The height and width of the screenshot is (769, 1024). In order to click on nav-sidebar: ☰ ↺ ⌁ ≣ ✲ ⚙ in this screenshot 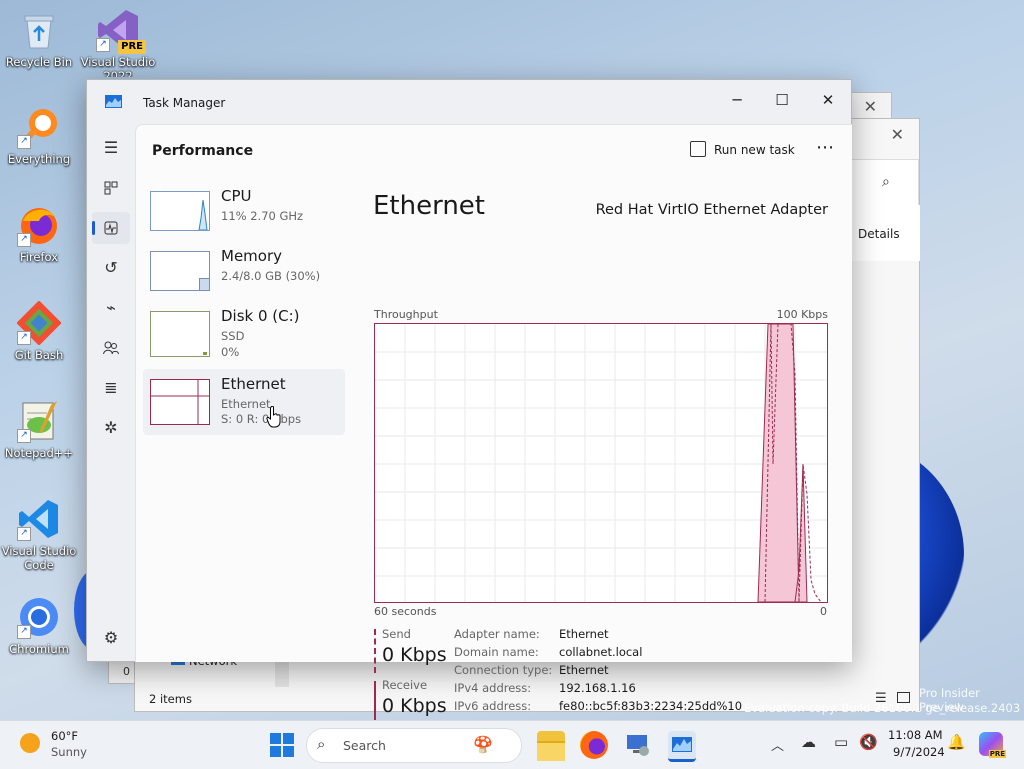, I will do `click(111, 392)`.